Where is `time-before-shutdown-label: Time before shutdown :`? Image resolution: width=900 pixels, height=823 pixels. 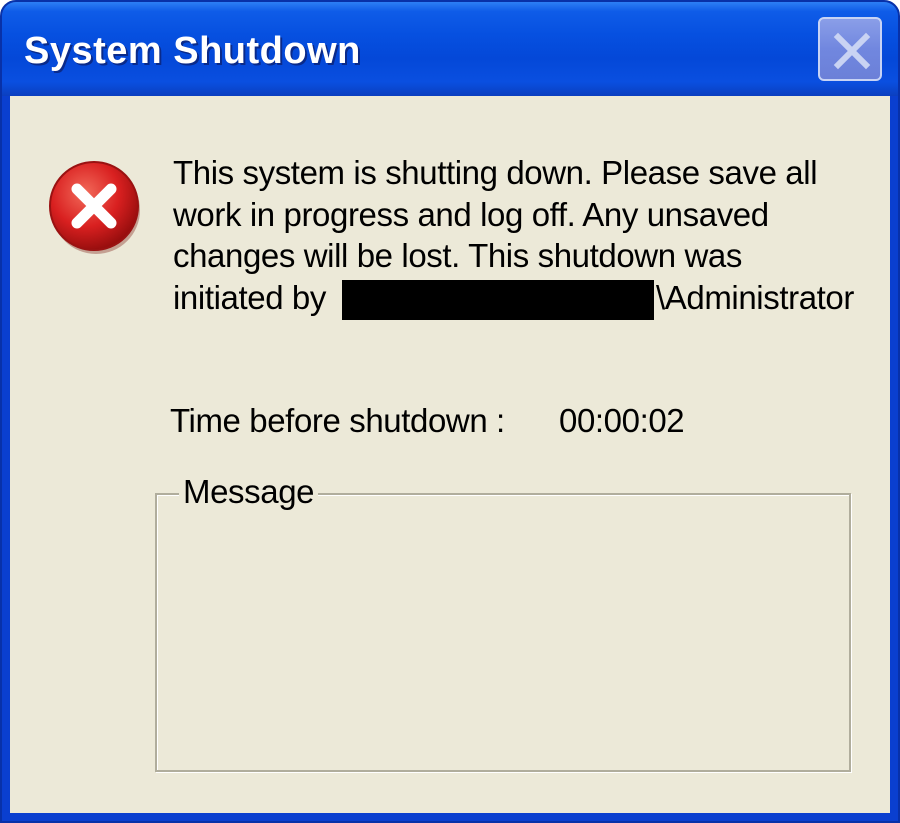
time-before-shutdown-label: Time before shutdown : is located at coordinates (337, 420).